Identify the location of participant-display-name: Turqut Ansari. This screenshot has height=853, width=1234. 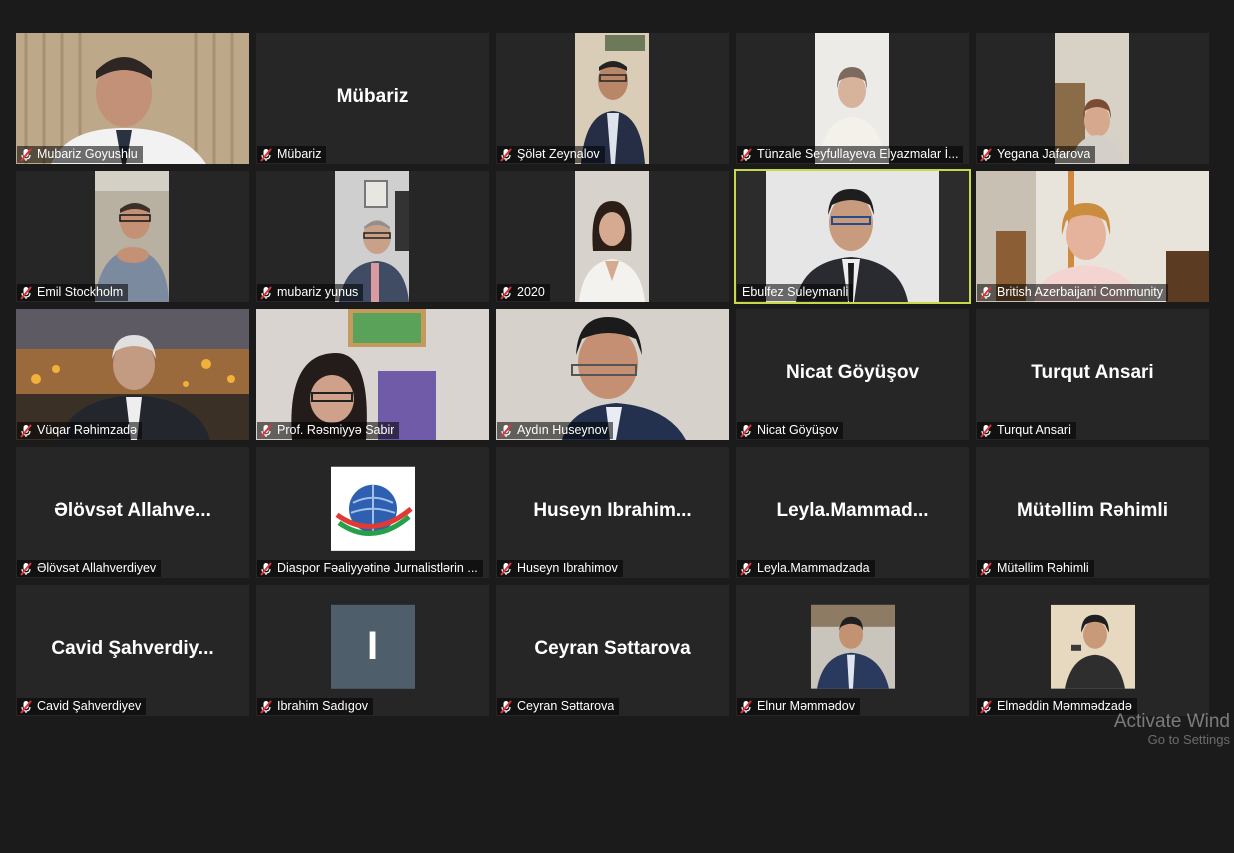
(1092, 372).